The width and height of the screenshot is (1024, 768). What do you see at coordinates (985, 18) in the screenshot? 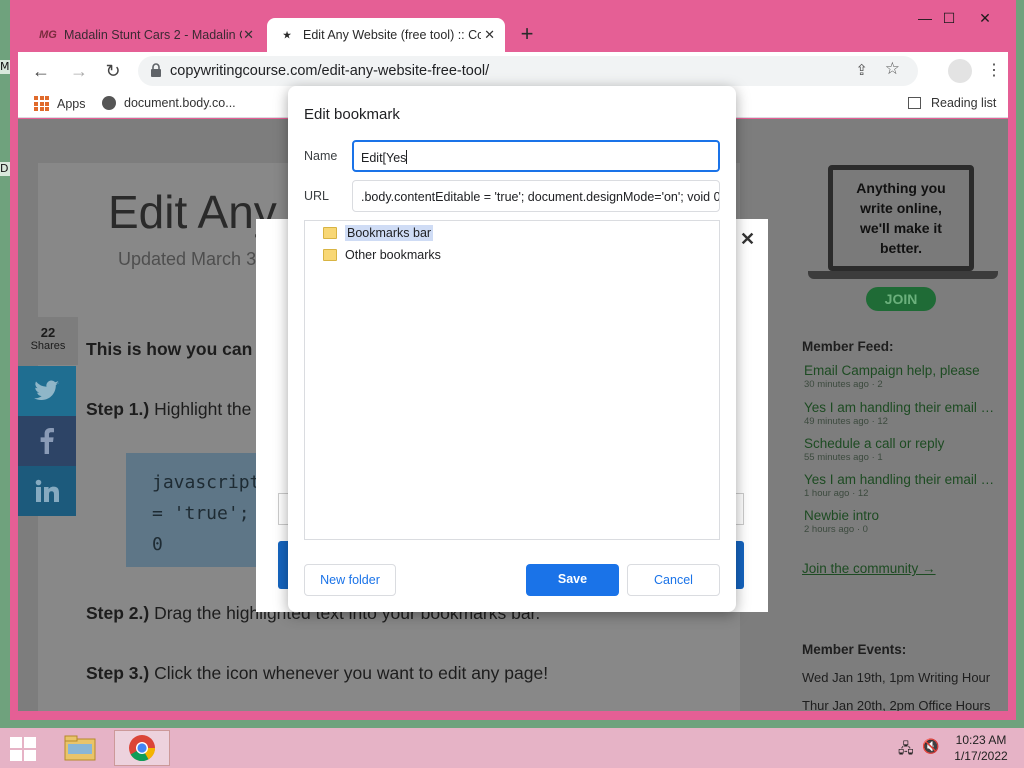
I see `close-window-button: ✕` at bounding box center [985, 18].